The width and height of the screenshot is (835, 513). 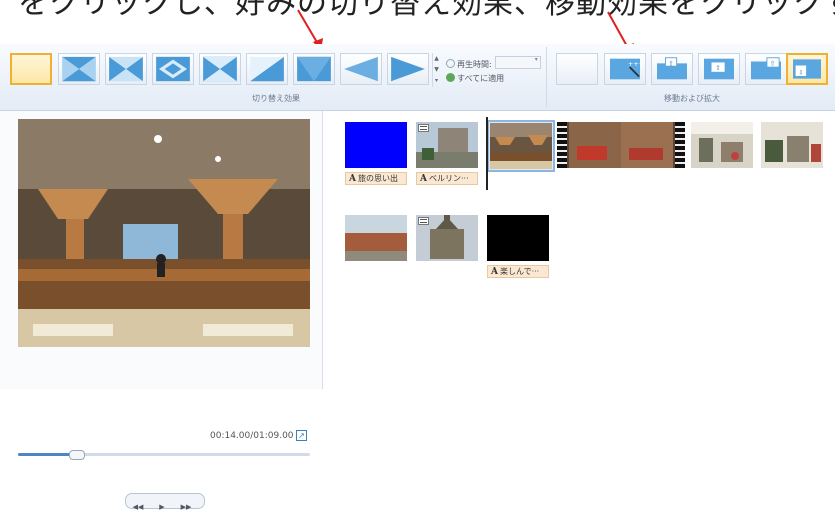 I want to click on clock-icon, so click(x=450, y=63).